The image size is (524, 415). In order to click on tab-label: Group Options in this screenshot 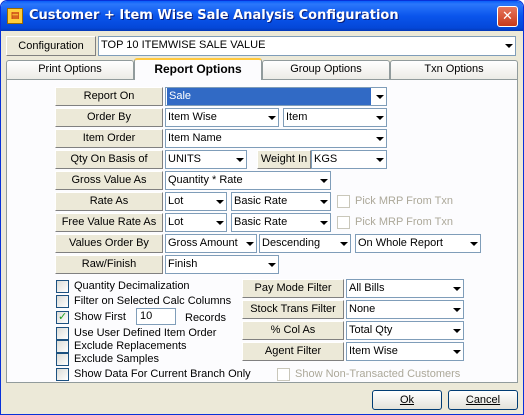, I will do `click(326, 69)`.